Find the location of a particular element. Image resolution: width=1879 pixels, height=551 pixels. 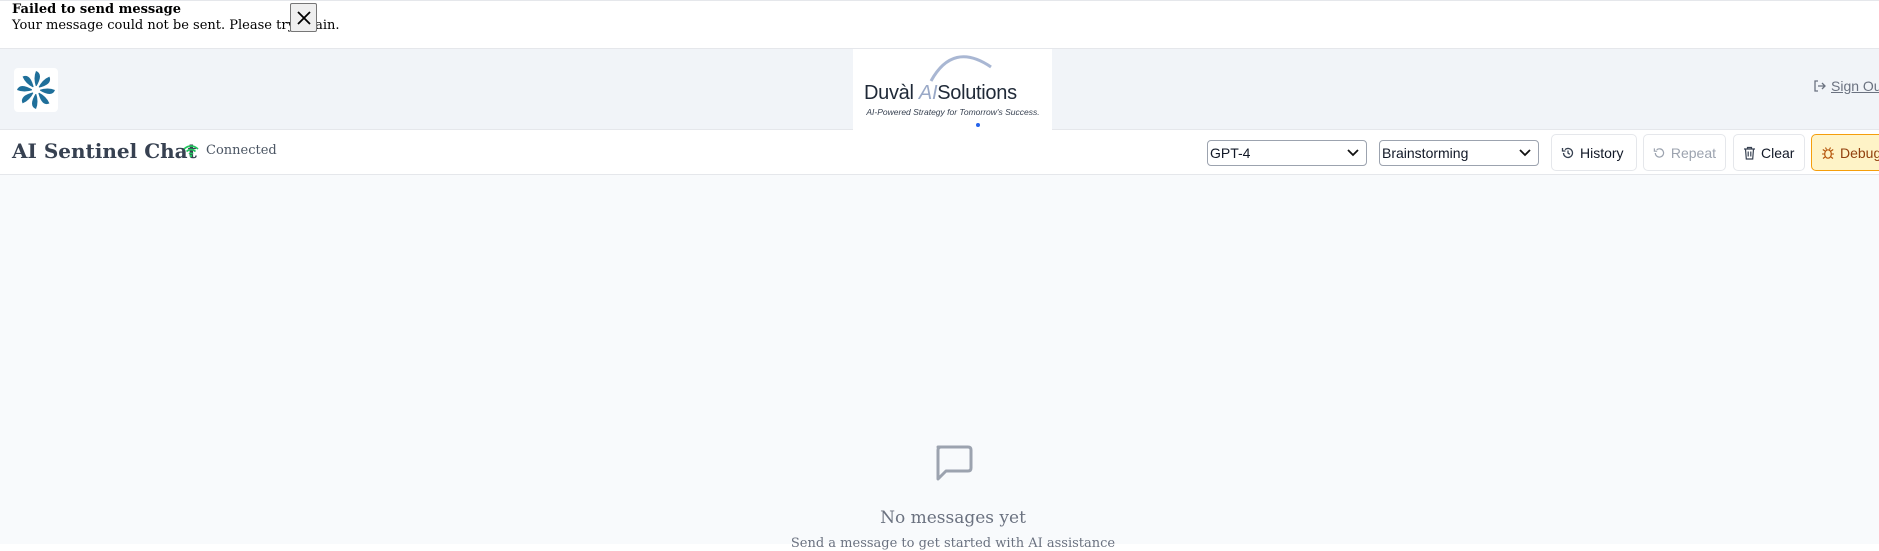

rotate-icon is located at coordinates (1659, 152).